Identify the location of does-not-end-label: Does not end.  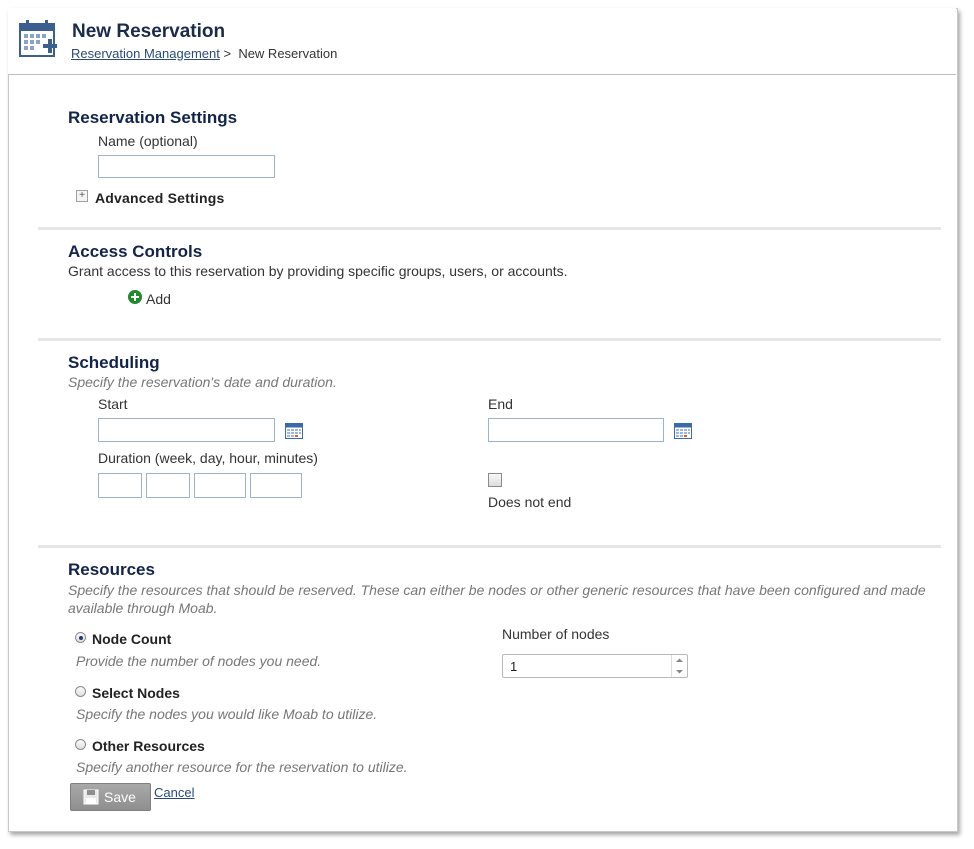
(530, 502).